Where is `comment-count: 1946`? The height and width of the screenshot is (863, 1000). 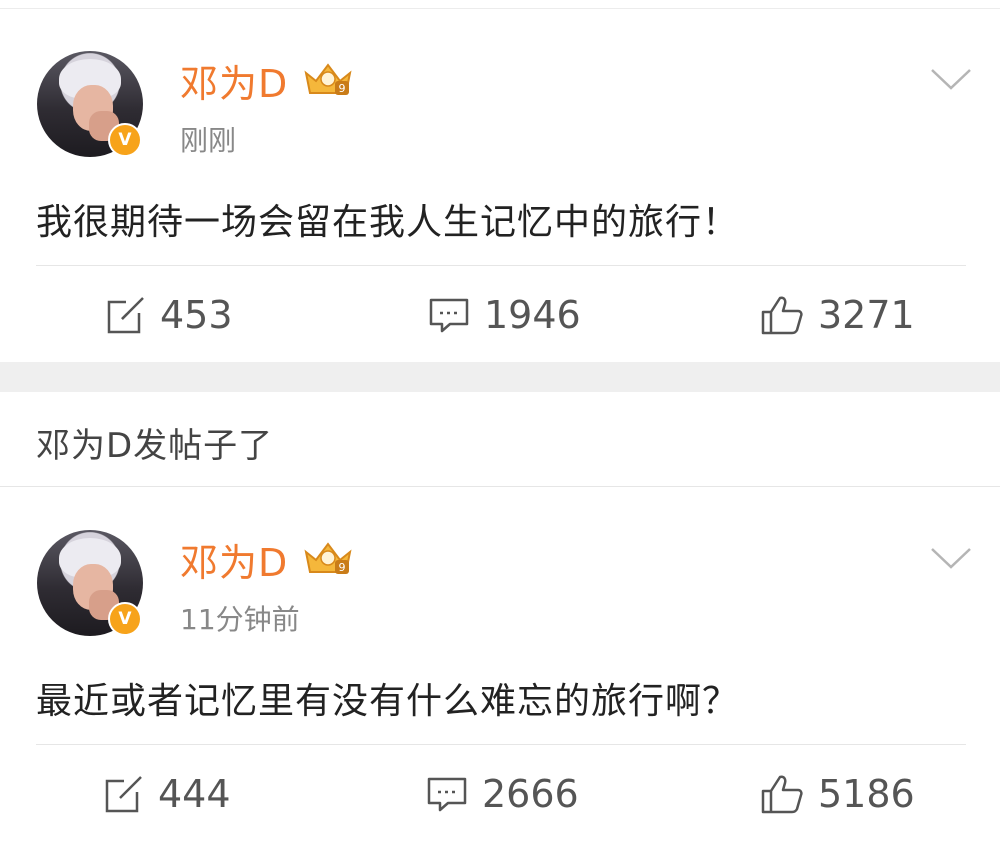 comment-count: 1946 is located at coordinates (532, 315).